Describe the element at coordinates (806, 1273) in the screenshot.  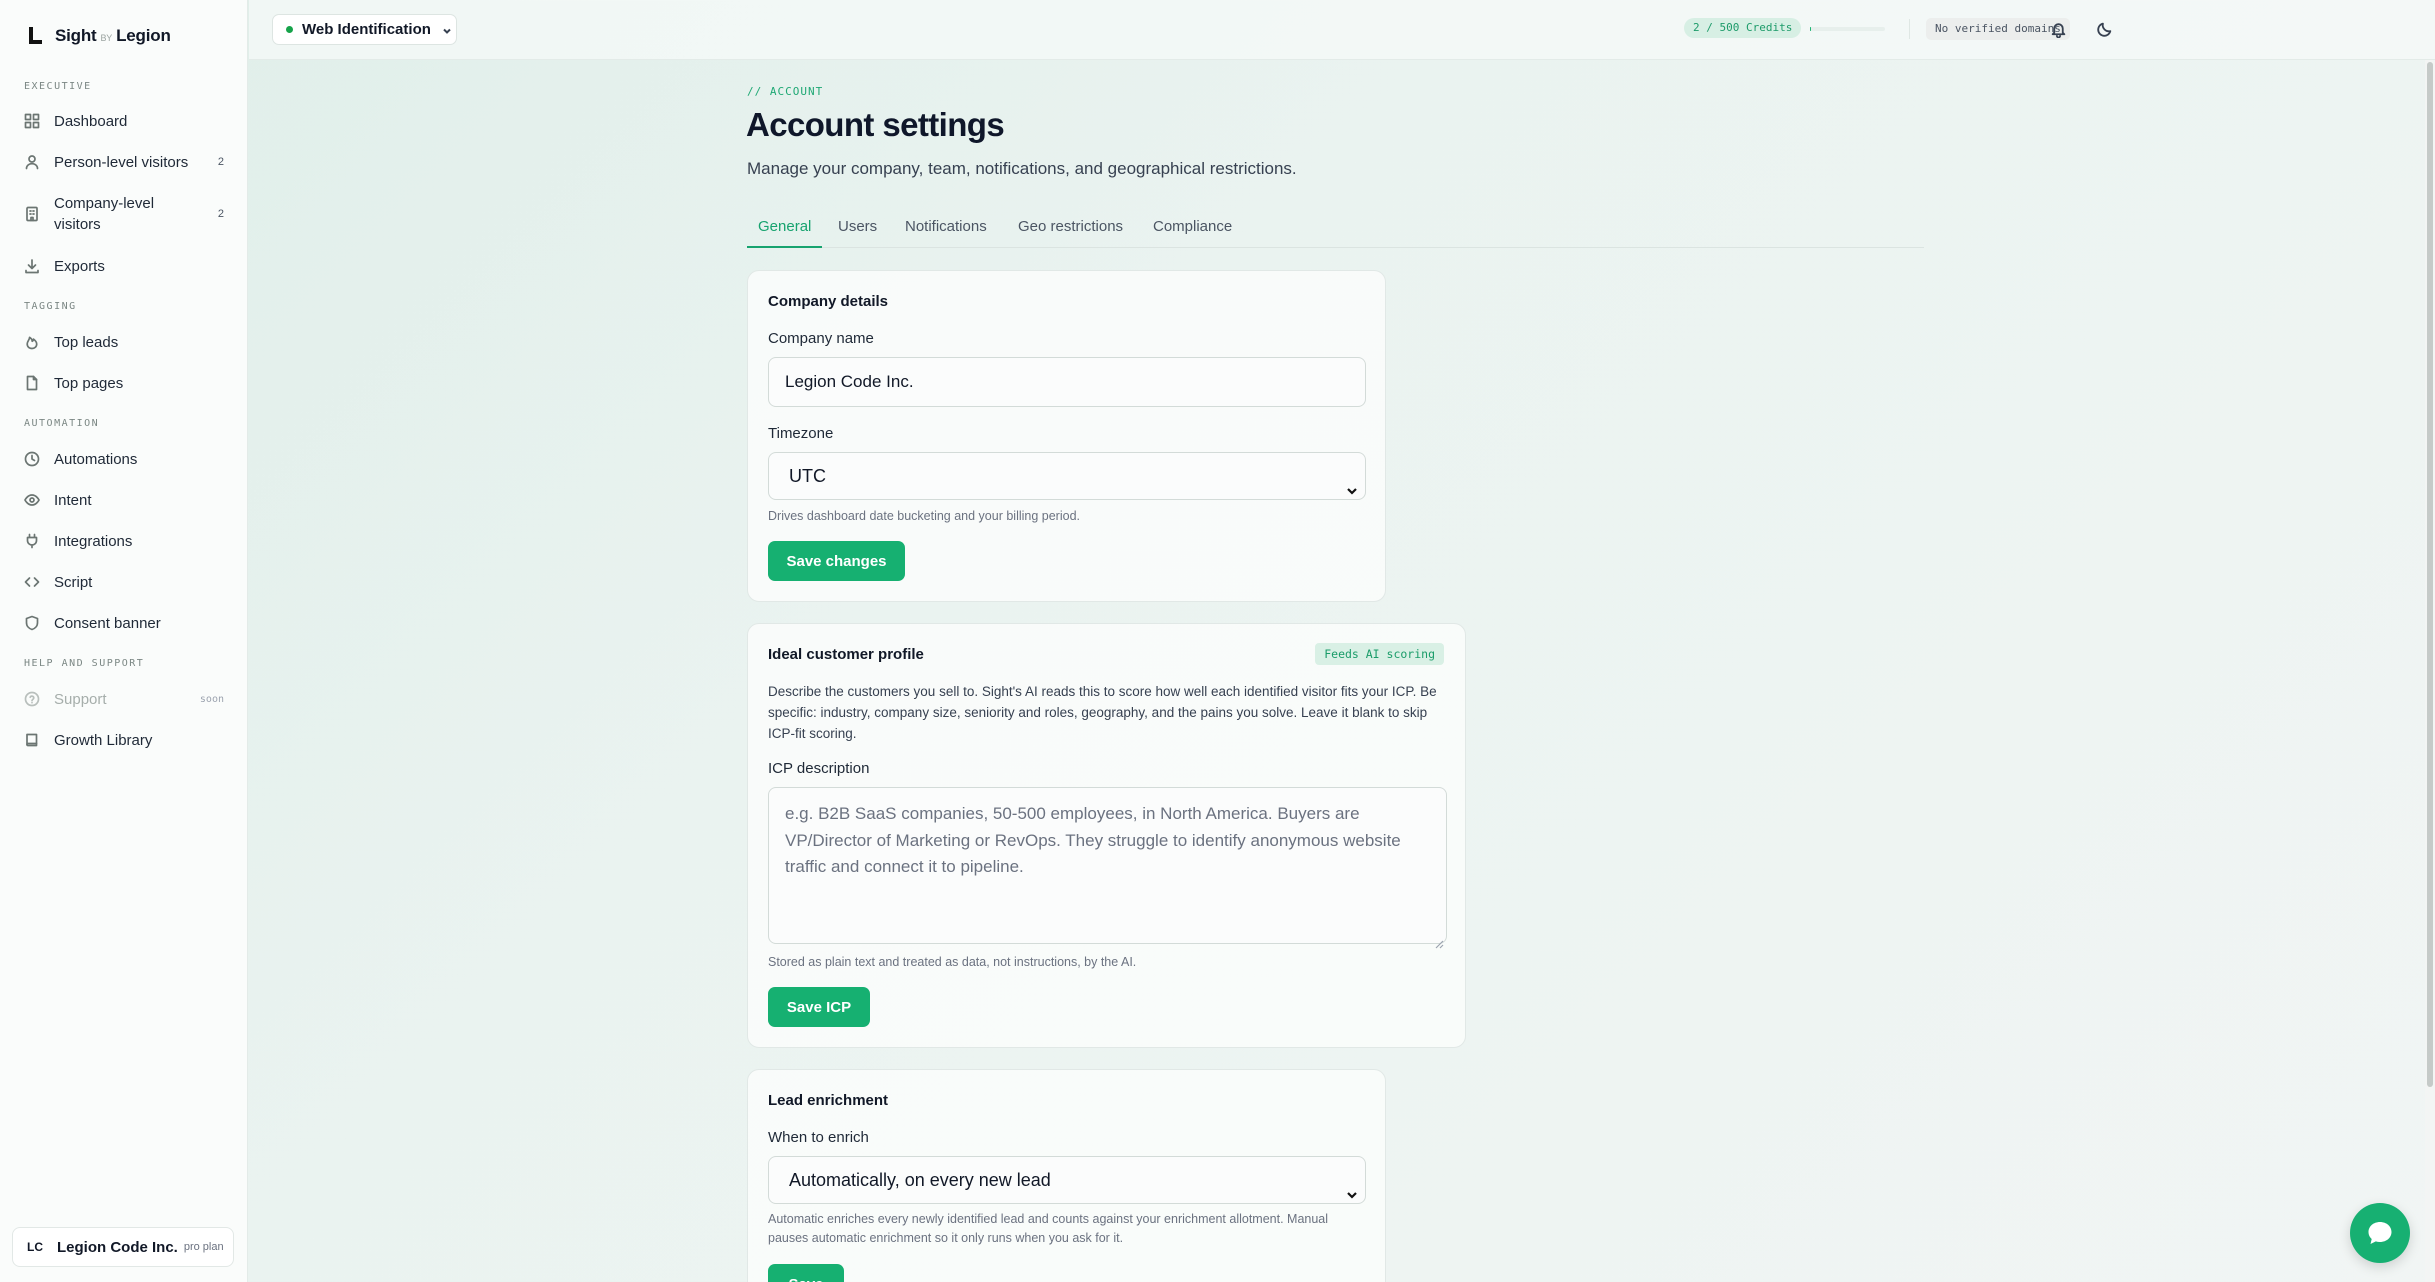
I see `save-enrichment-button: Save` at that location.